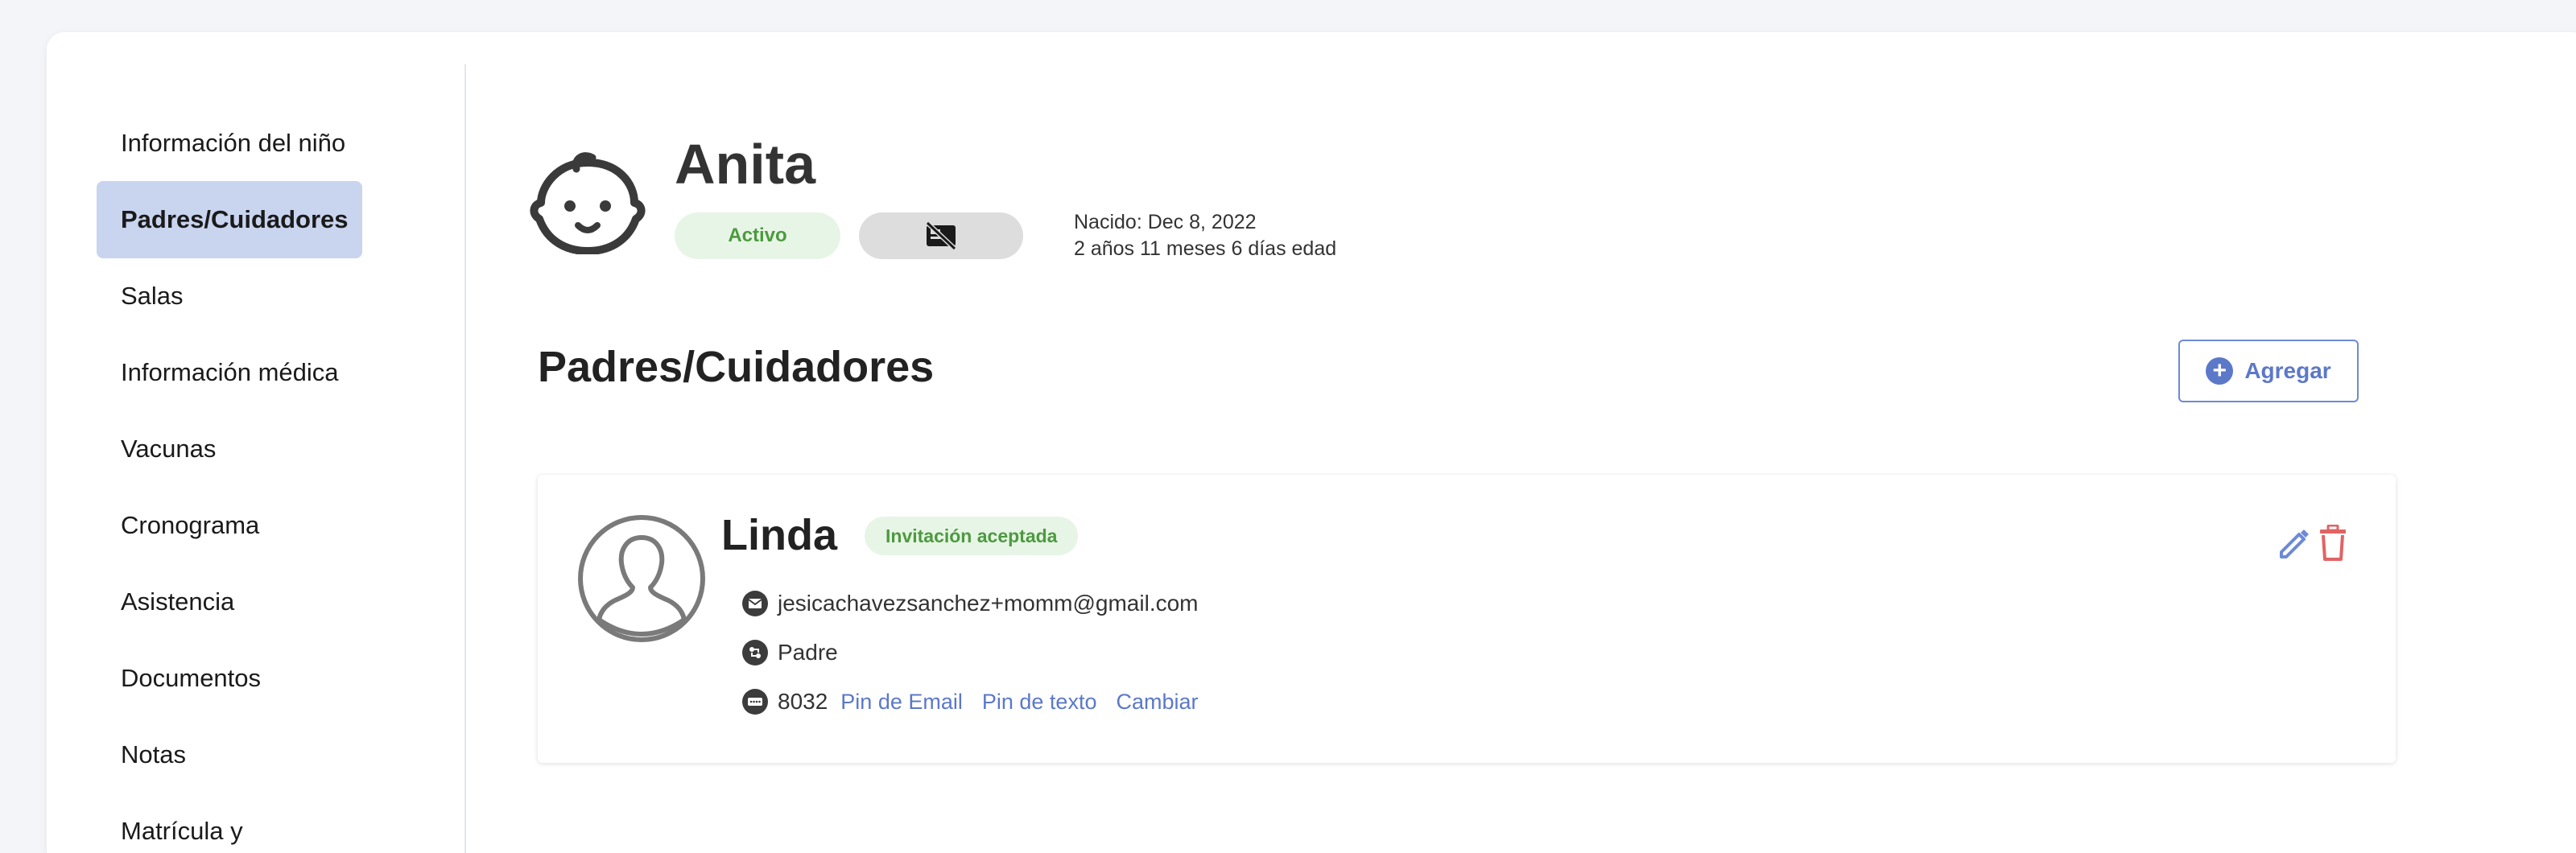 The width and height of the screenshot is (2576, 853). I want to click on sidebar-item-medical: Información médica, so click(229, 372).